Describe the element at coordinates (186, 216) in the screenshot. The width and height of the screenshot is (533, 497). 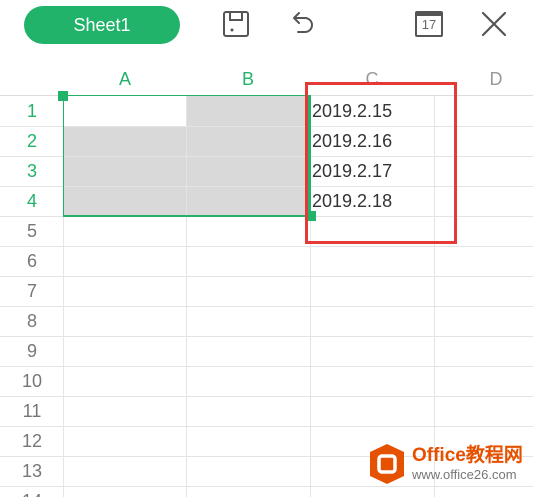
I see `selection-border-bottom` at that location.